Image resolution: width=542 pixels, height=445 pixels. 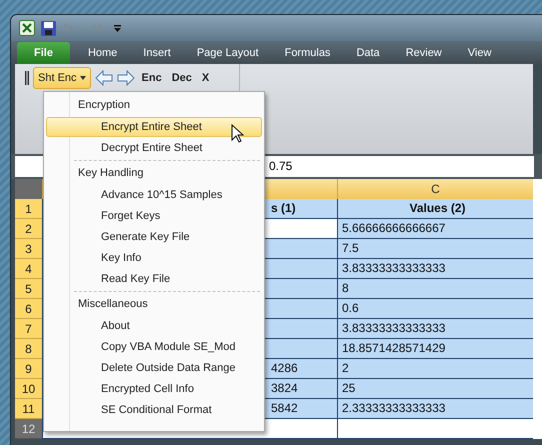 I want to click on row-header: 4, so click(x=28, y=269).